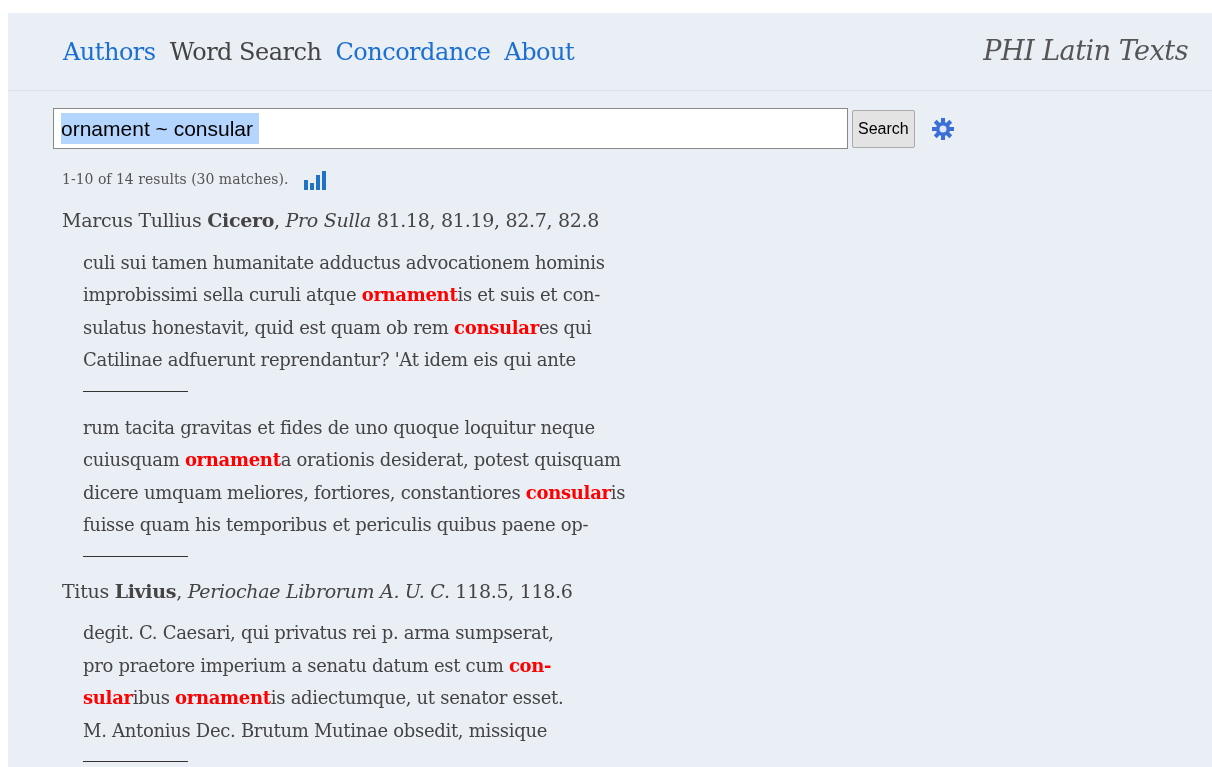  Describe the element at coordinates (450, 128) in the screenshot. I see `search-field: ornament ~ consular` at that location.